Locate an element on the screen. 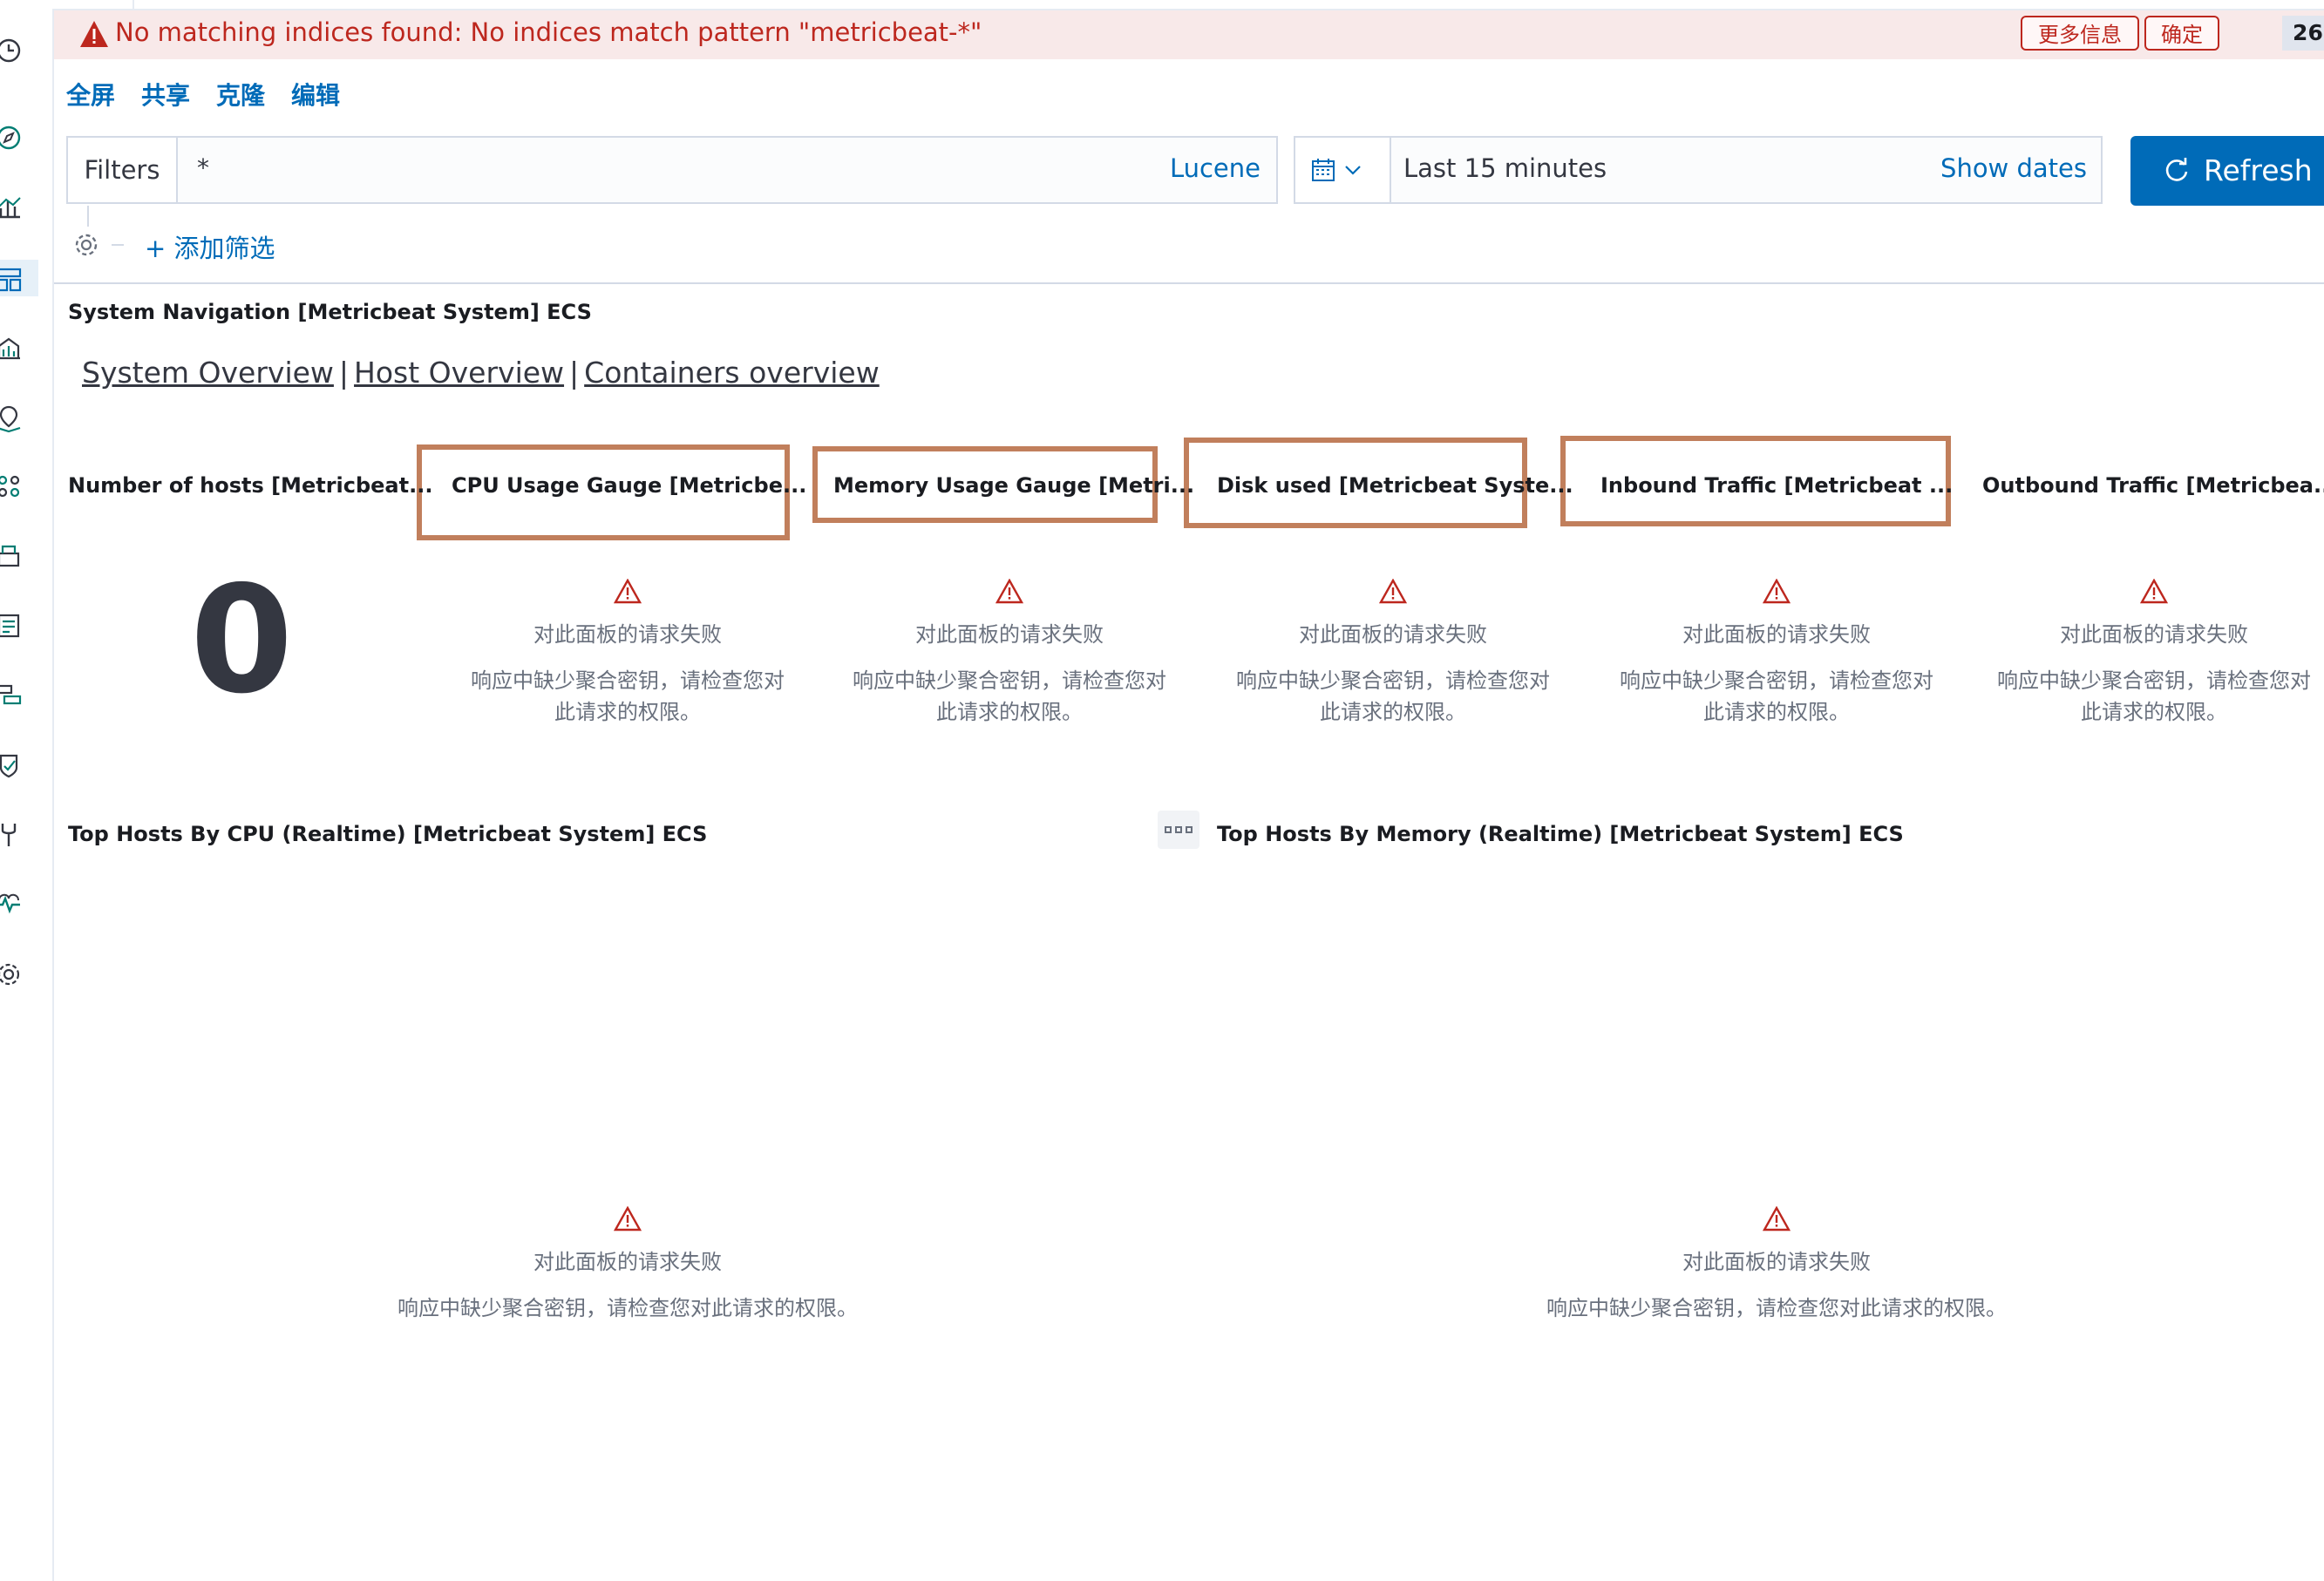 The image size is (2324, 1581). dev-tools-icon is located at coordinates (12, 835).